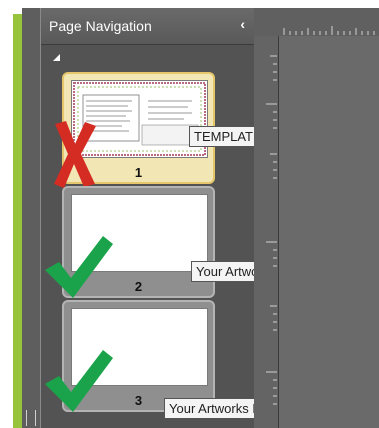  Describe the element at coordinates (56, 57) in the screenshot. I see `expand-triangle-icon` at that location.